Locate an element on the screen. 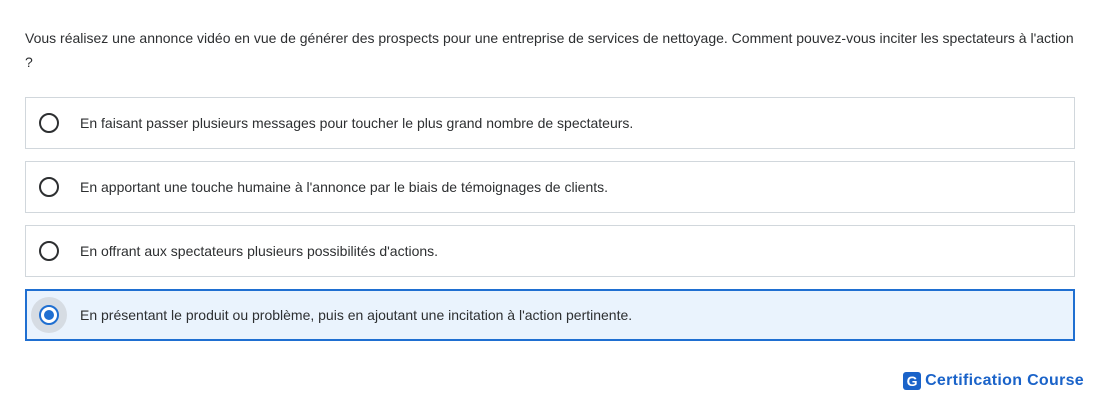 The height and width of the screenshot is (401, 1100). brand-watermark: G Certification Course is located at coordinates (993, 381).